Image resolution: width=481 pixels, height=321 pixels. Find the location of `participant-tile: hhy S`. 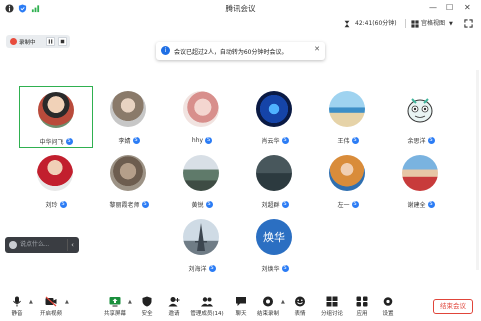

participant-tile: hhy S is located at coordinates (202, 117).